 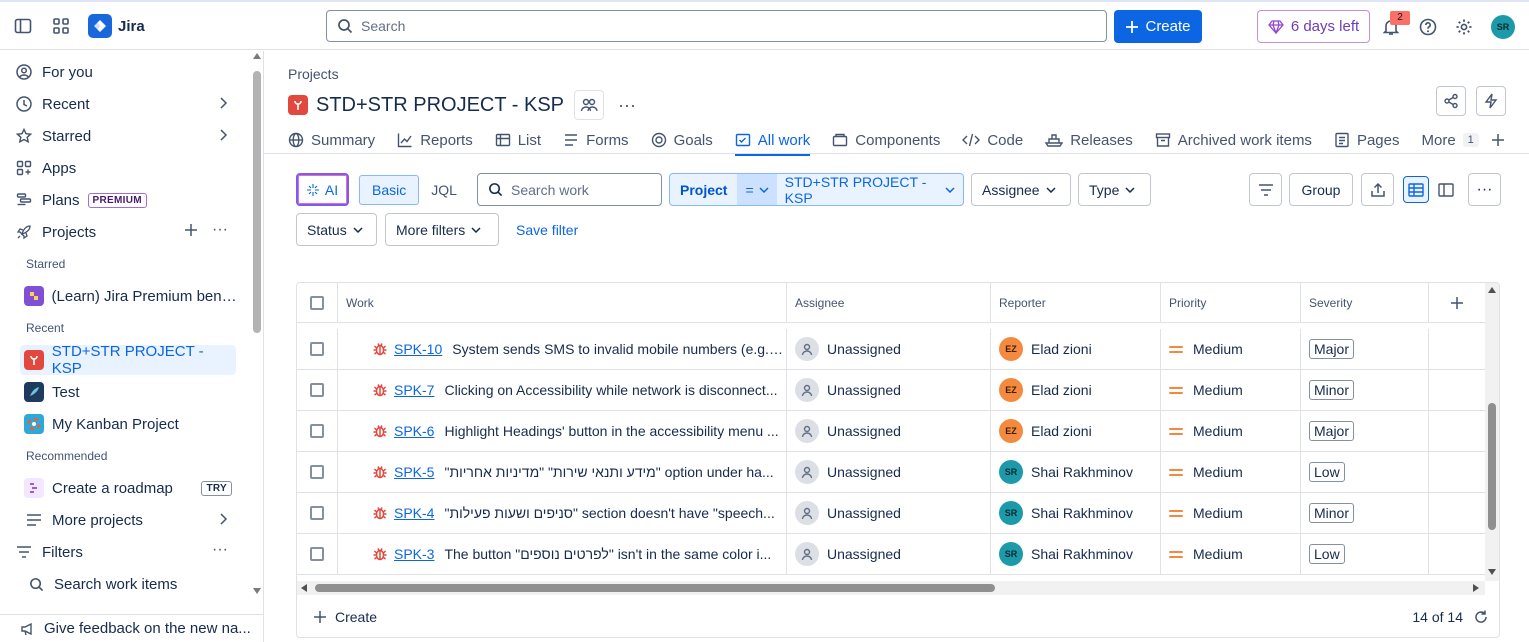 What do you see at coordinates (131, 26) in the screenshot?
I see `app-name: Jira` at bounding box center [131, 26].